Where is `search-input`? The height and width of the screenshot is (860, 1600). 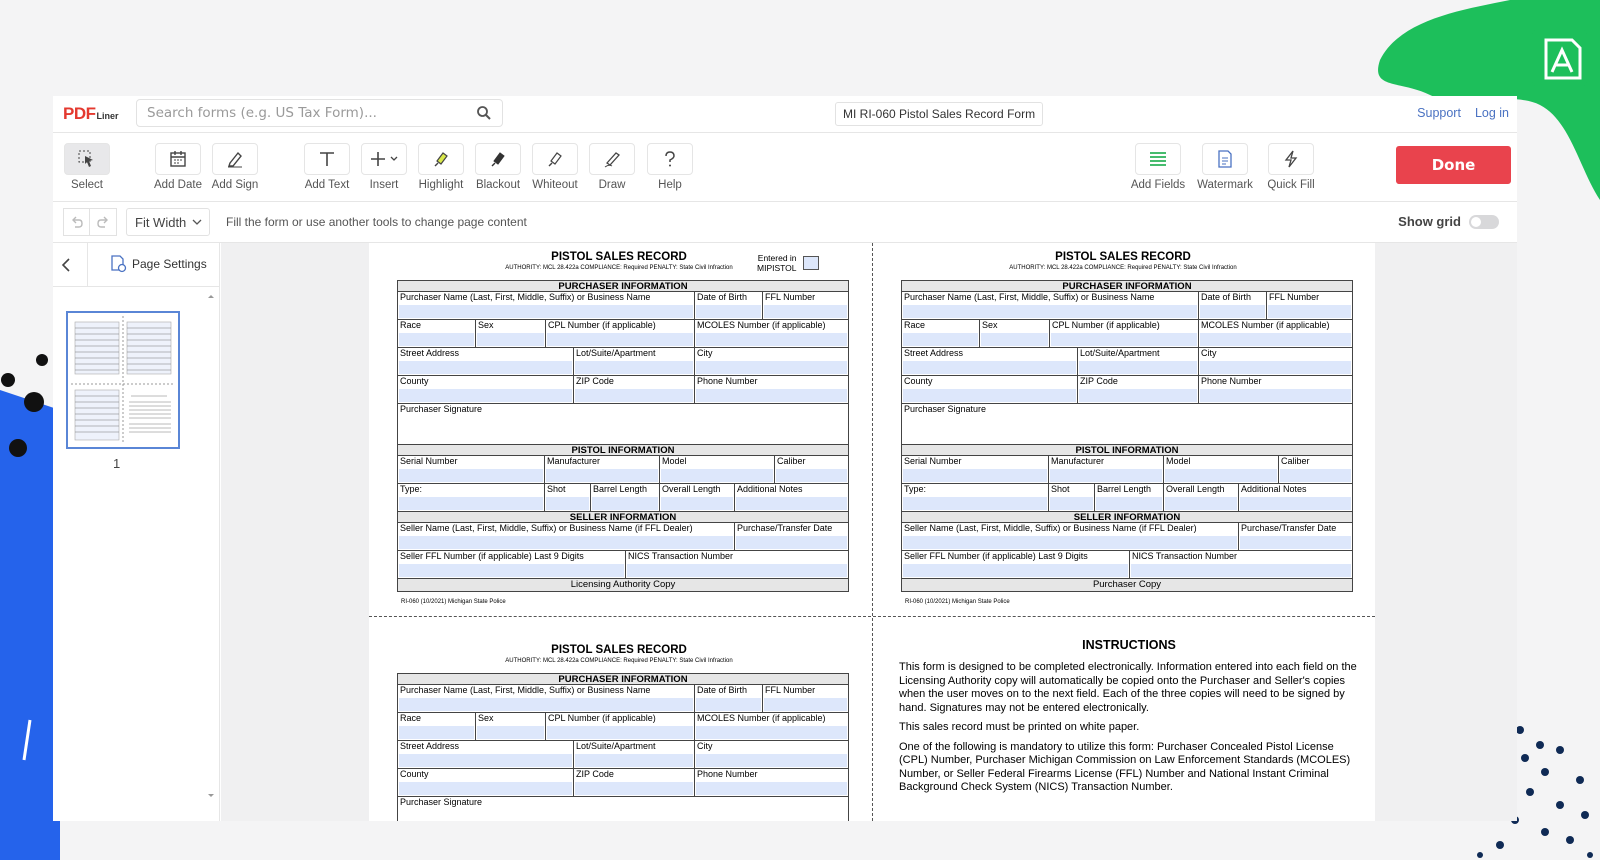 search-input is located at coordinates (311, 113).